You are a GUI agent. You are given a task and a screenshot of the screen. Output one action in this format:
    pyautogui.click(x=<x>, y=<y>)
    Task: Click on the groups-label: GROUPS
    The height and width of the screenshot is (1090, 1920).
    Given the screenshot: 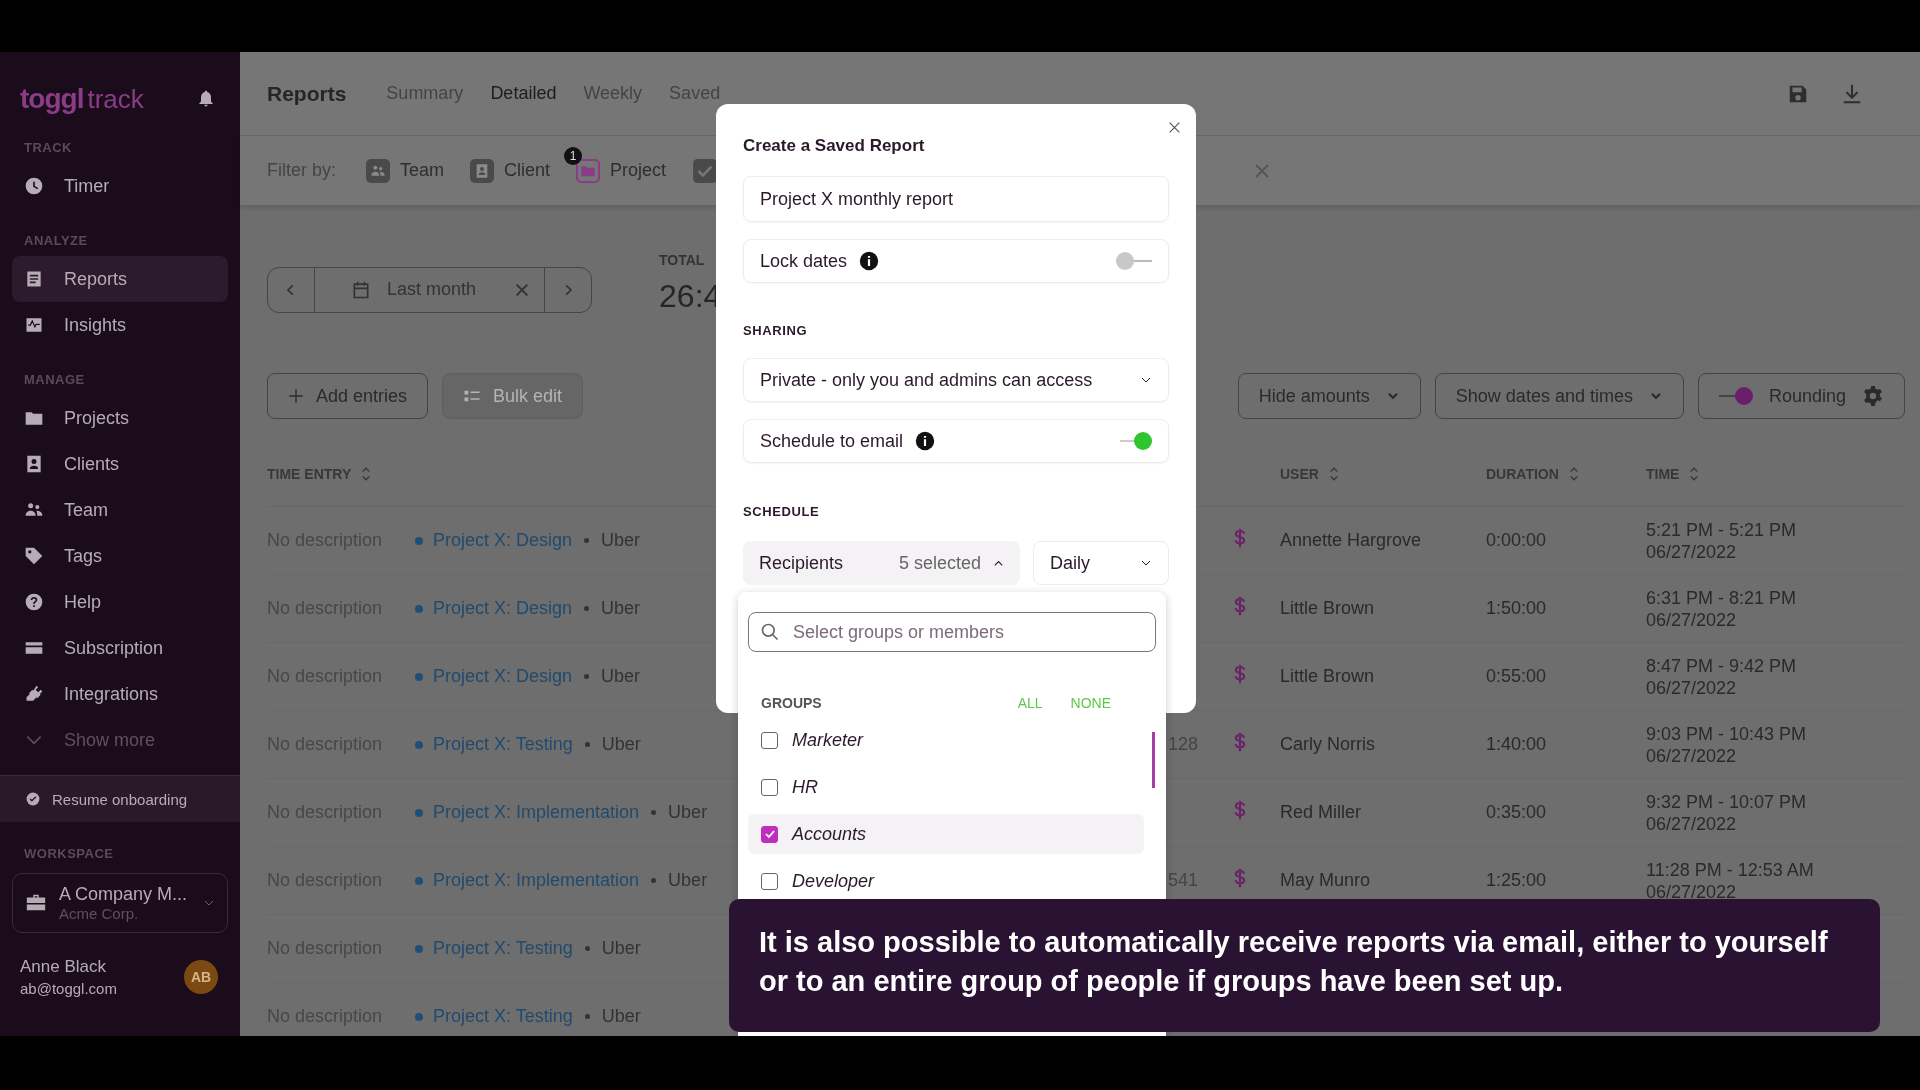 What is the action you would take?
    pyautogui.click(x=791, y=703)
    